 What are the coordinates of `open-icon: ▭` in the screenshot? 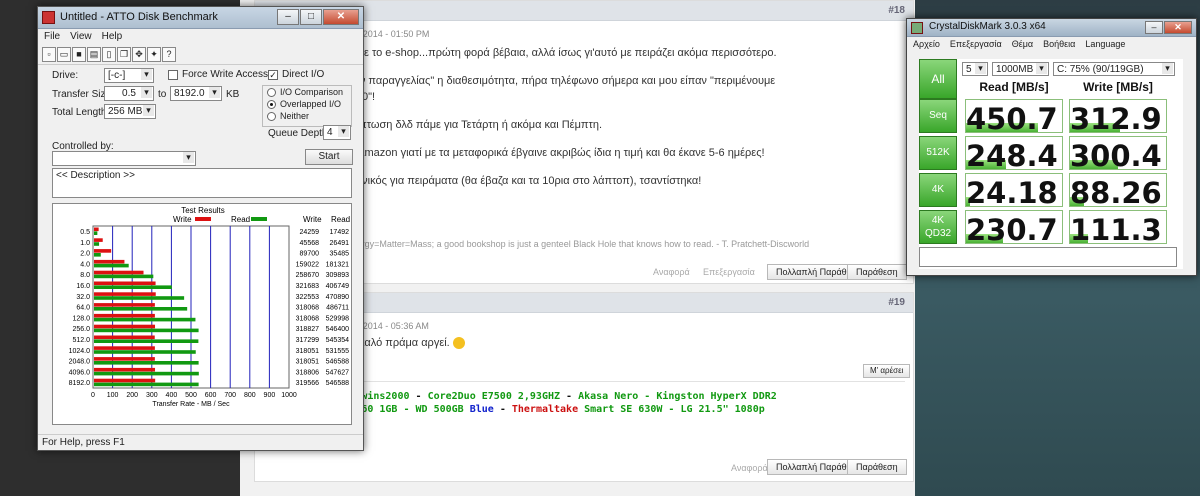 It's located at (64, 54).